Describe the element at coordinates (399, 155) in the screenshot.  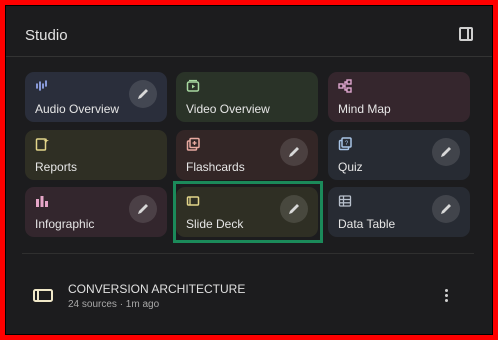
I see `quiz-card: ? Quiz` at that location.